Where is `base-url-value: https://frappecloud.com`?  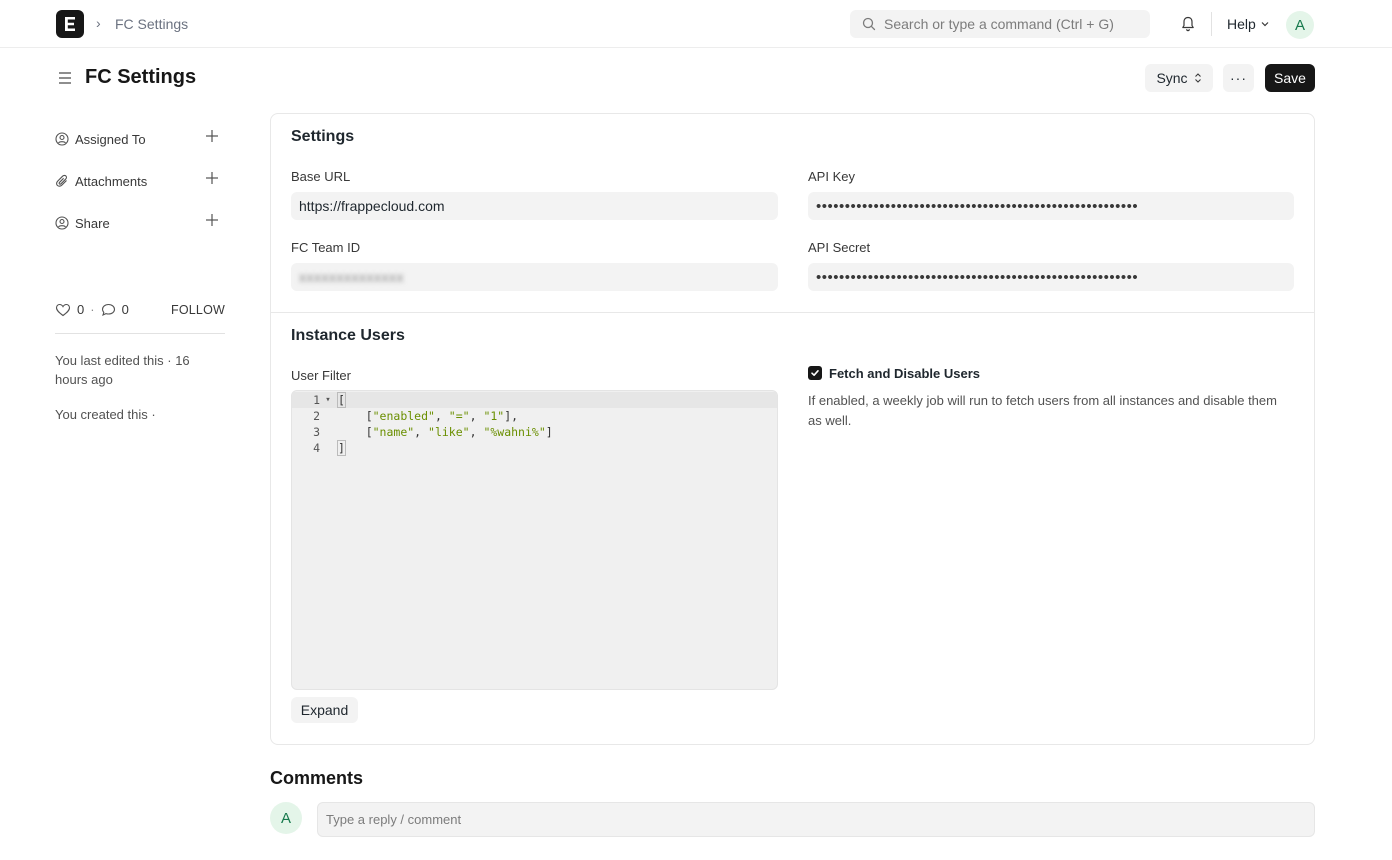
base-url-value: https://frappecloud.com is located at coordinates (372, 206).